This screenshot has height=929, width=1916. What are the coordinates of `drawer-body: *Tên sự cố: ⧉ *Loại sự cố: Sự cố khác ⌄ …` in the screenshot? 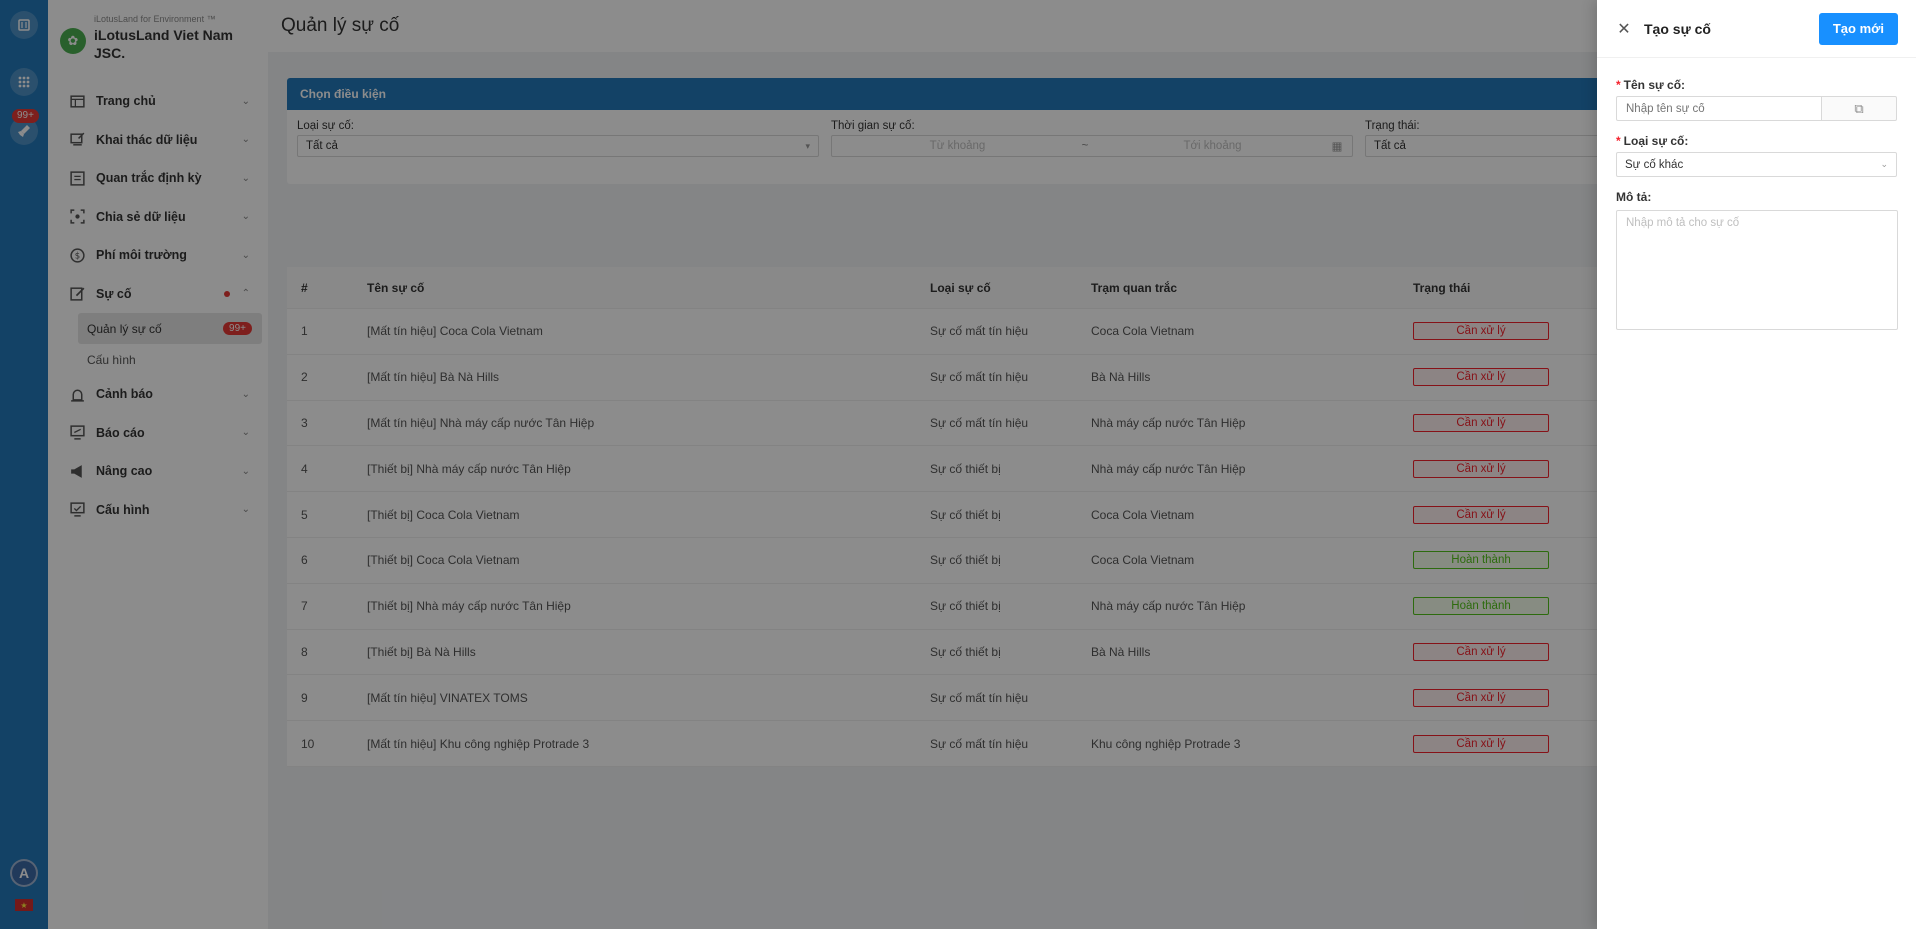 It's located at (1756, 194).